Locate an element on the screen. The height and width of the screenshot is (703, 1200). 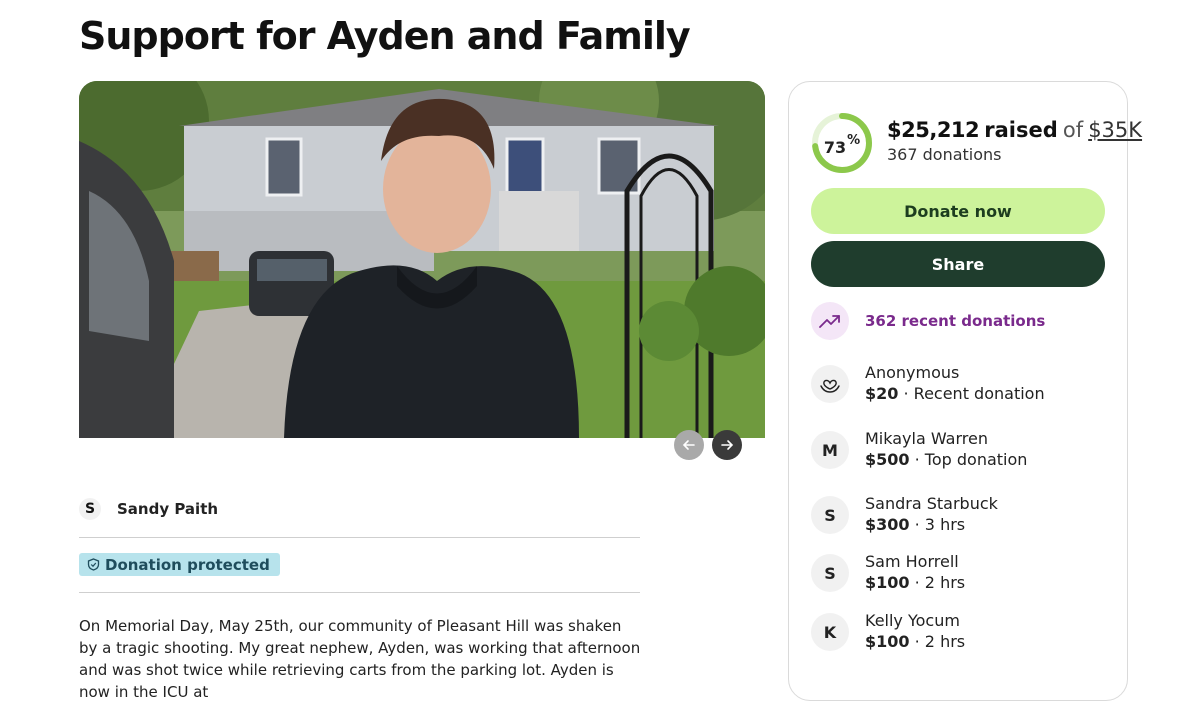
organizer: S Sandy Paith is located at coordinates (148, 509).